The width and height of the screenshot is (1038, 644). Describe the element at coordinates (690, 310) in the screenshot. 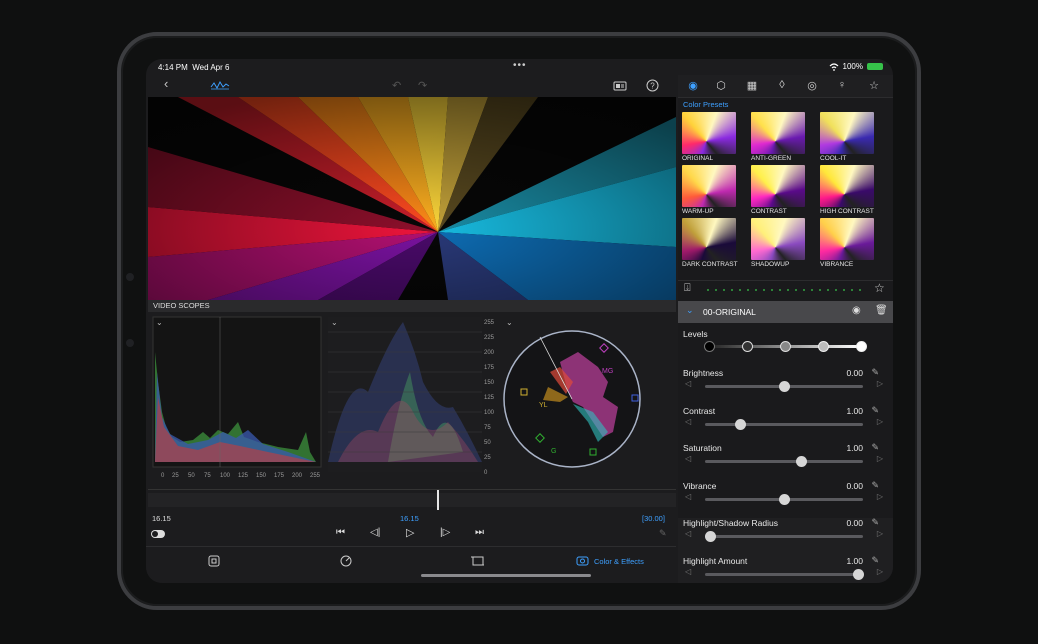

I see `layer-expand-chevron-icon: ⌄` at that location.